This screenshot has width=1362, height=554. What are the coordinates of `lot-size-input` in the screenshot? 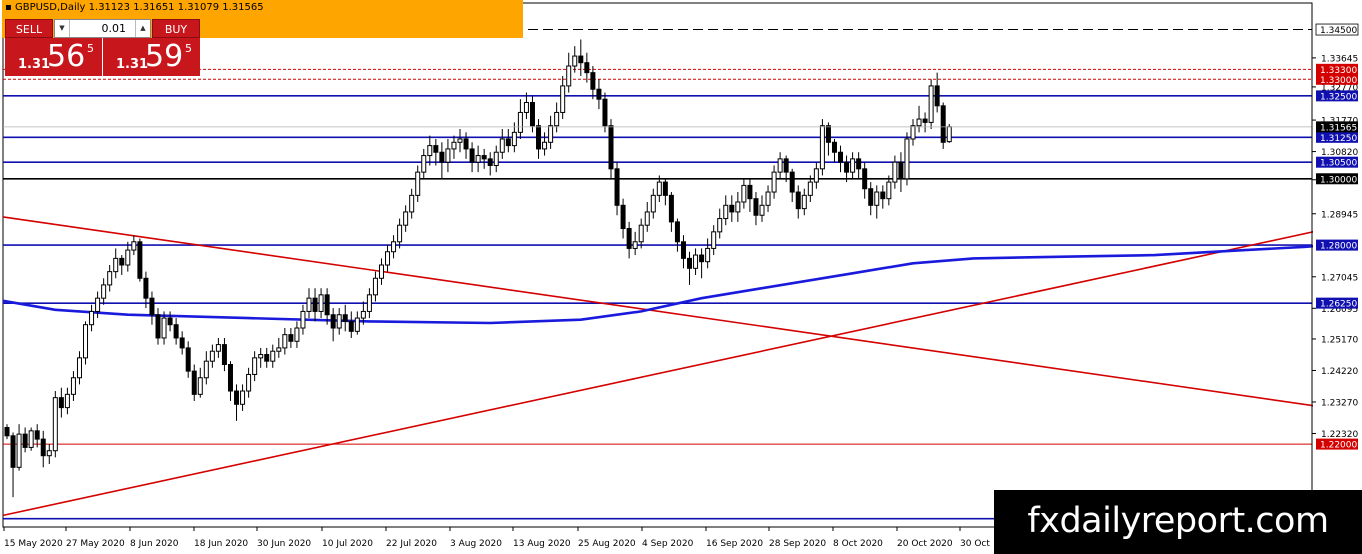 It's located at (102, 28).